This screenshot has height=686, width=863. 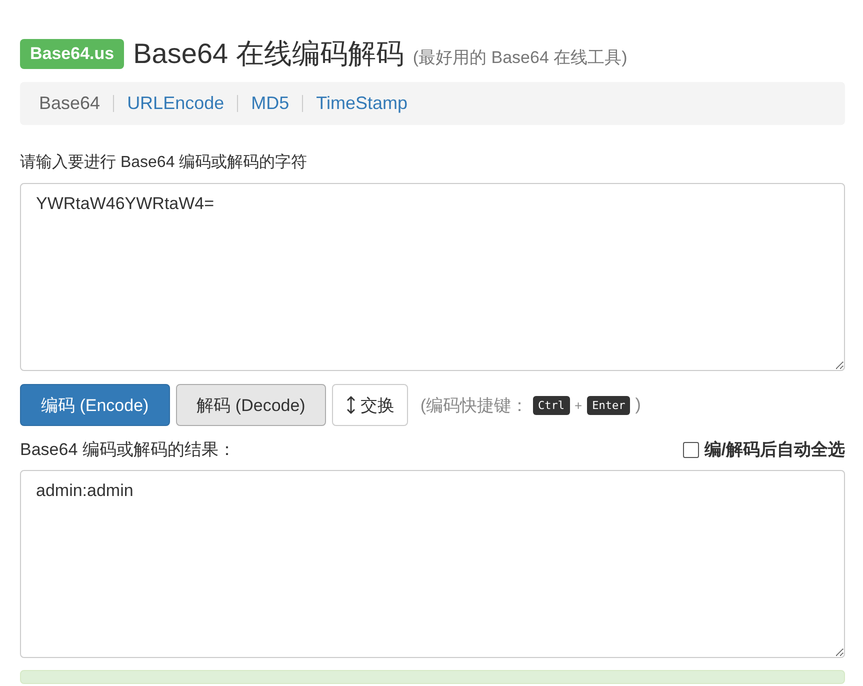 What do you see at coordinates (164, 162) in the screenshot?
I see `input-label: 请输入要进行 Base64 编码或解码的字符` at bounding box center [164, 162].